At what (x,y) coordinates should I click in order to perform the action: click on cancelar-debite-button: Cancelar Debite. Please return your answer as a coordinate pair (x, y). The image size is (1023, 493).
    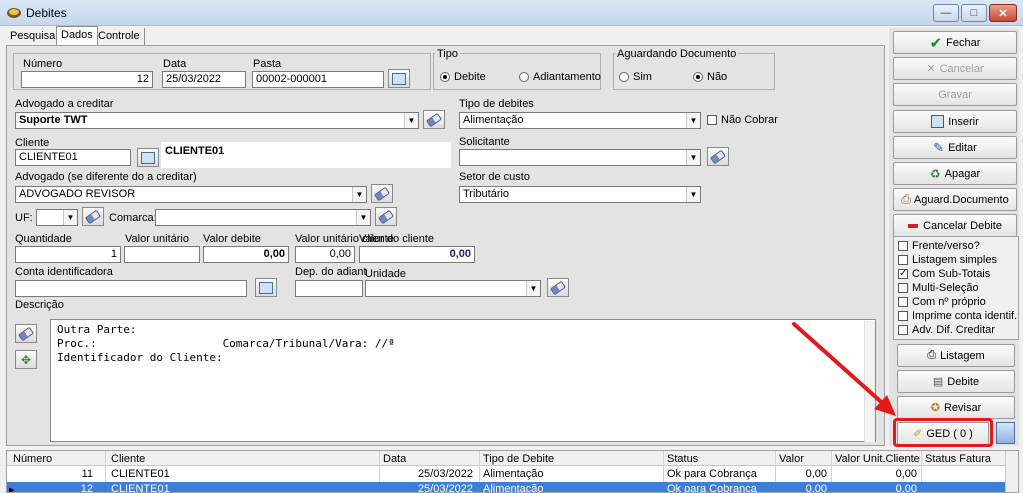
    Looking at the image, I should click on (955, 225).